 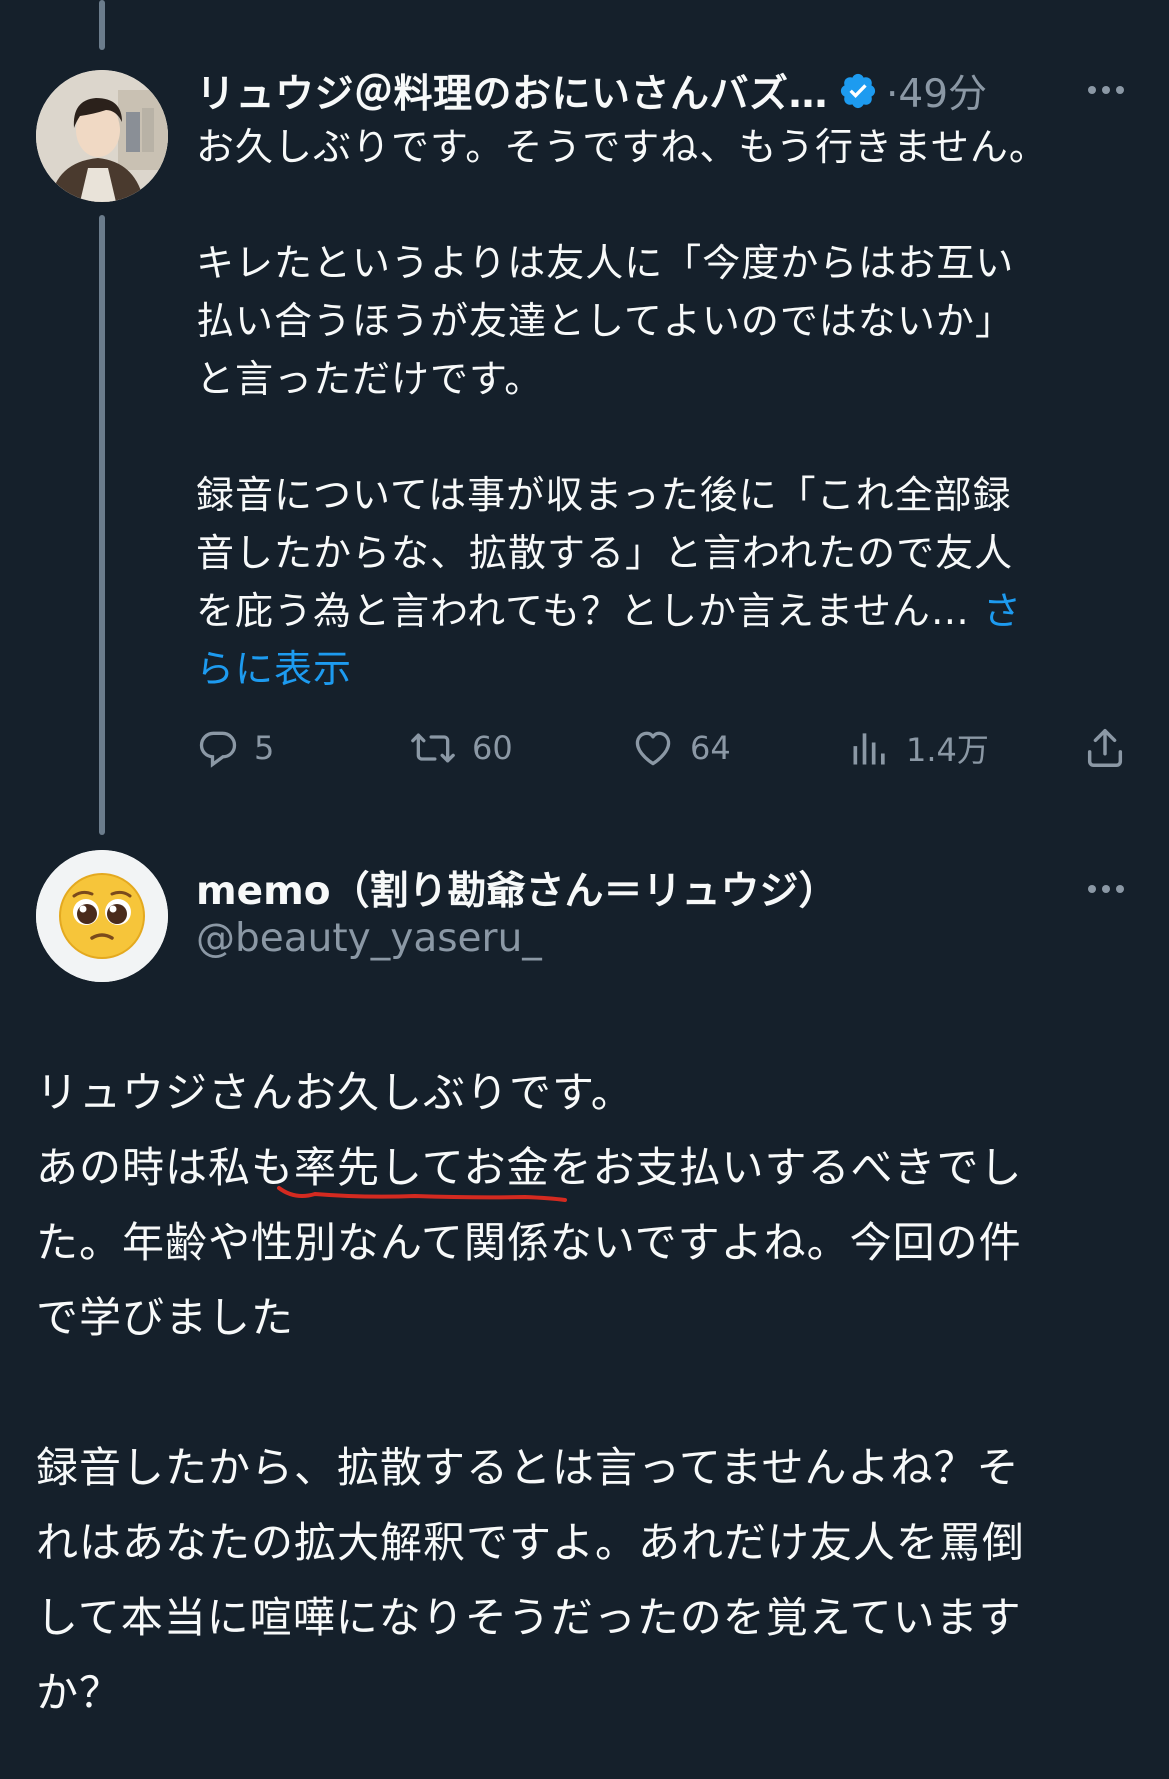 I want to click on views-button: 1.4万, so click(x=918, y=748).